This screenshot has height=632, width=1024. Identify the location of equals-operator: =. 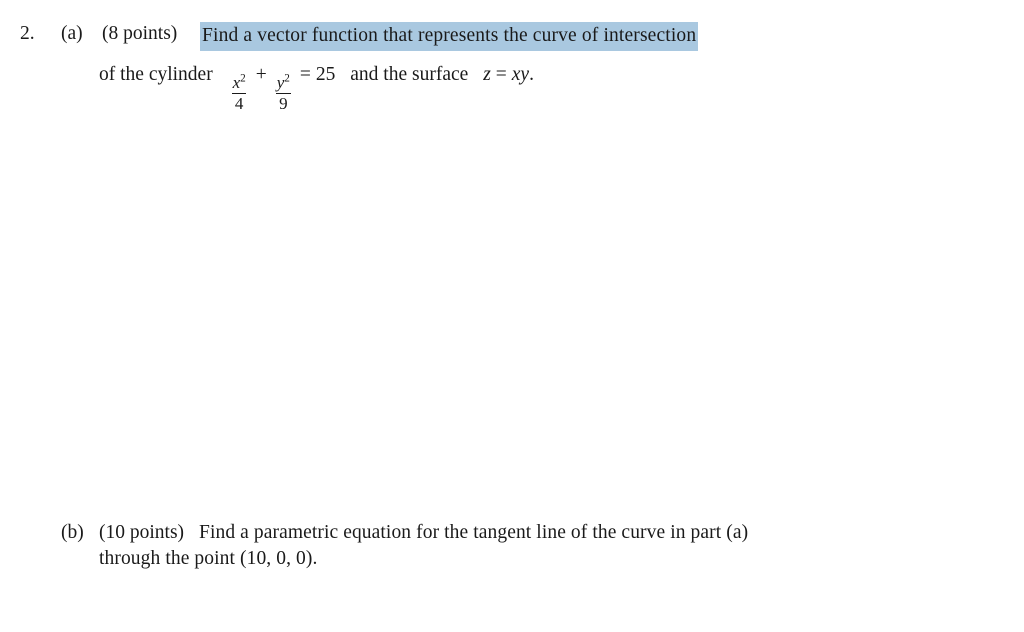
(305, 74).